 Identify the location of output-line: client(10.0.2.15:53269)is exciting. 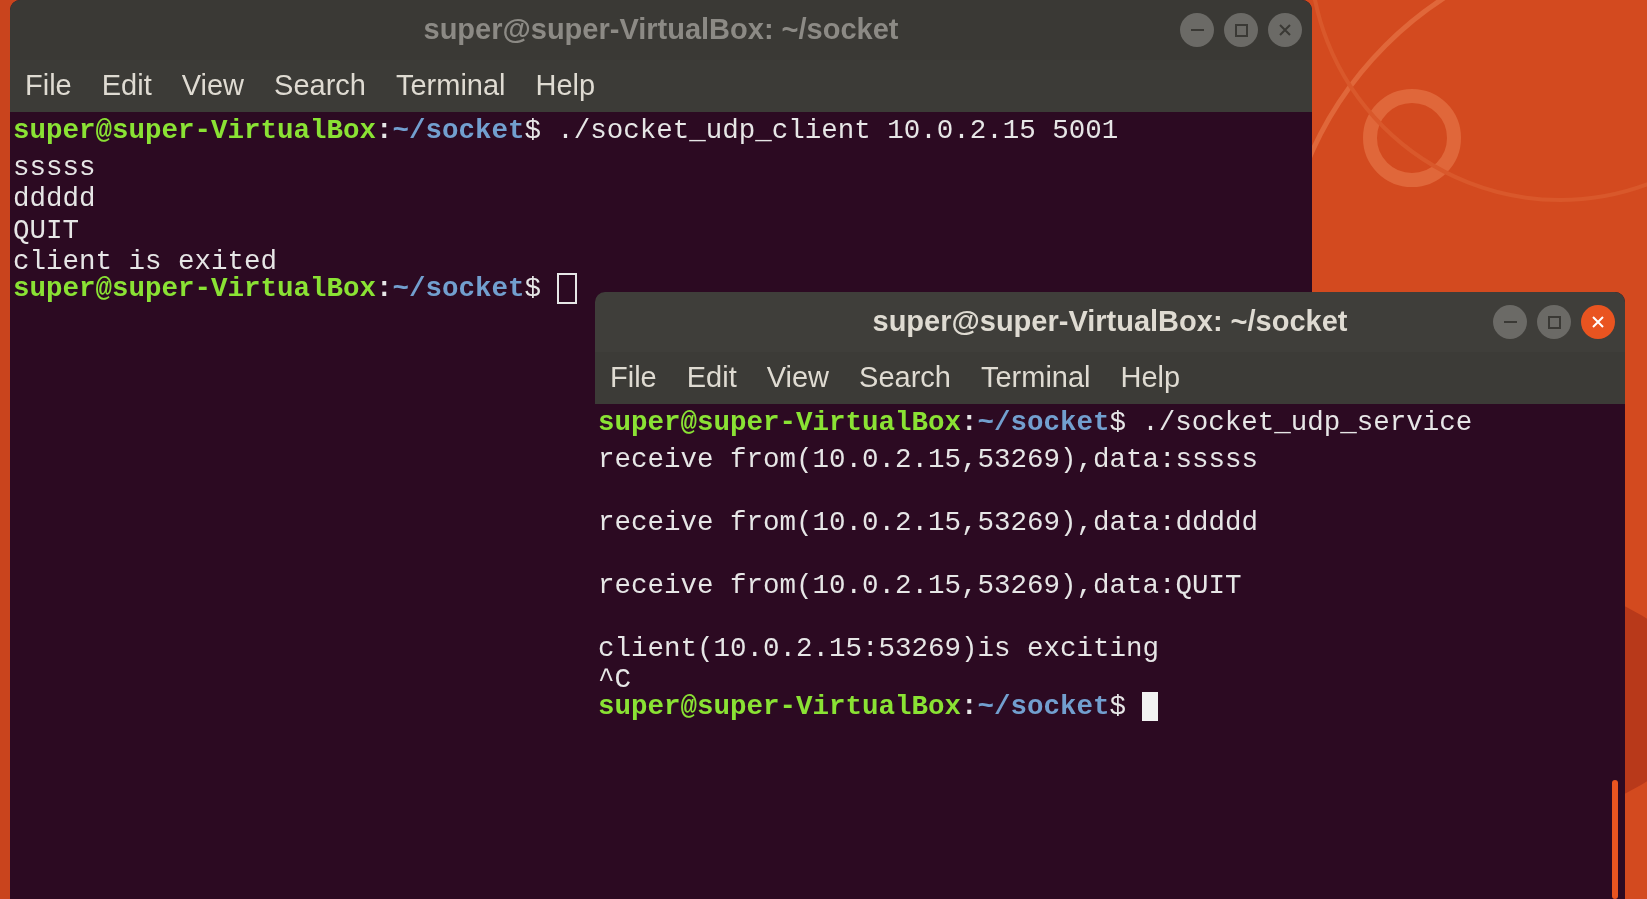
(879, 648).